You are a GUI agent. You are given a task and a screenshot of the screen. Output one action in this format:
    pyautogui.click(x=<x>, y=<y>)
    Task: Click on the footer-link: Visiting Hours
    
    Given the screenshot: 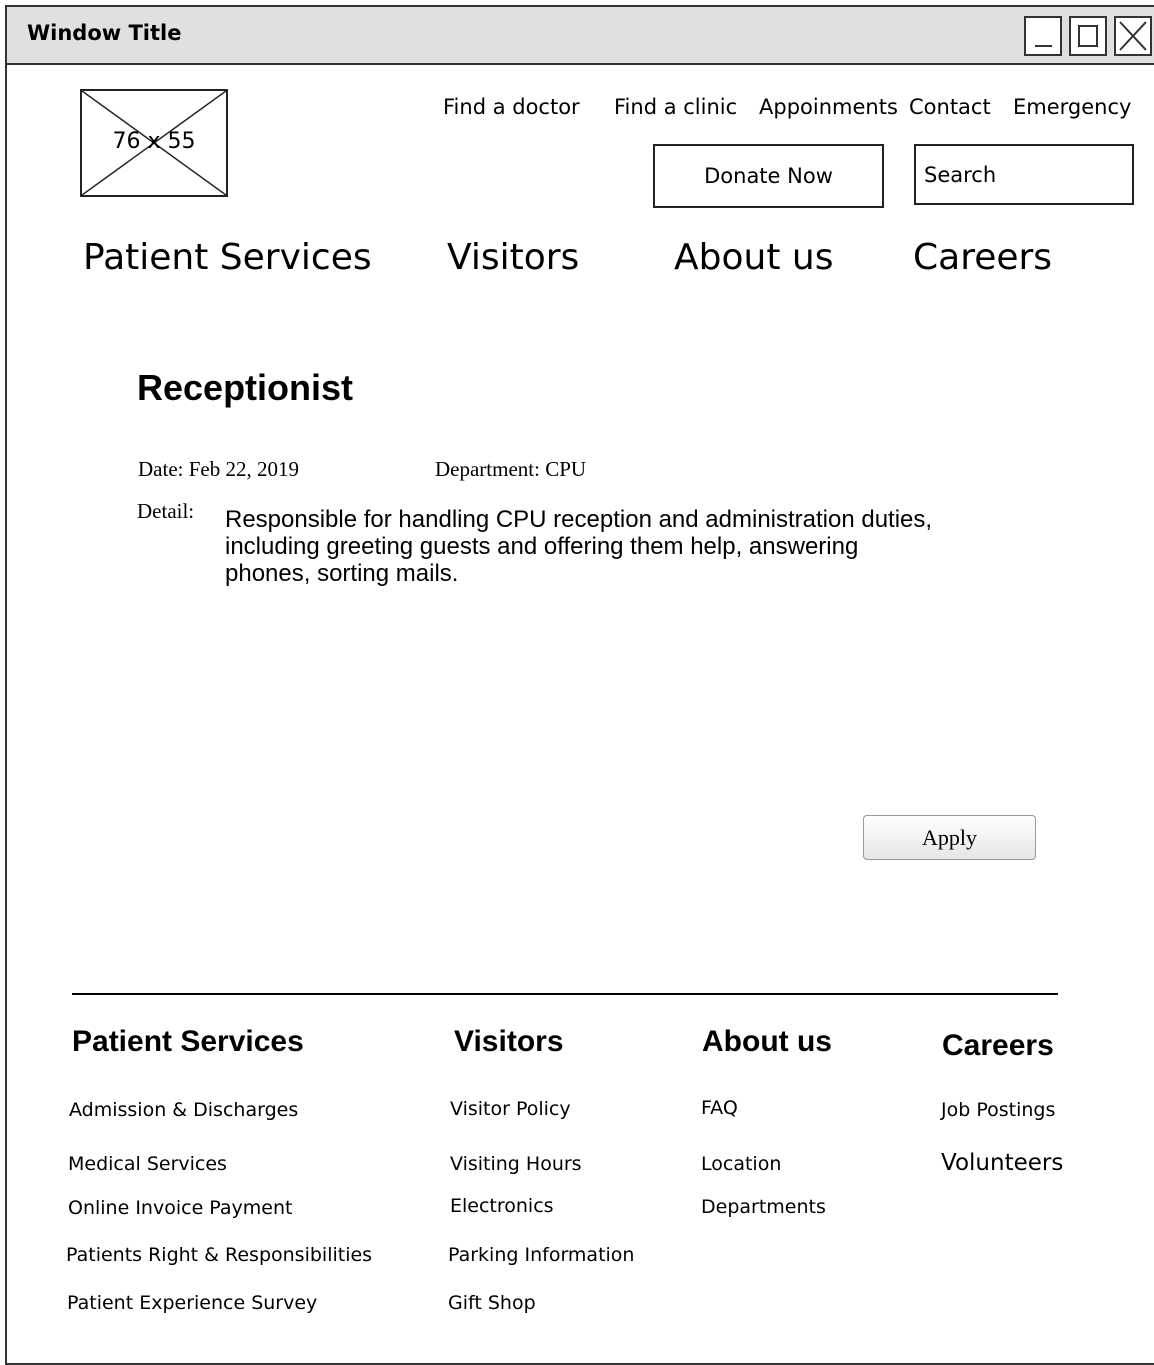 What is the action you would take?
    pyautogui.click(x=516, y=1164)
    